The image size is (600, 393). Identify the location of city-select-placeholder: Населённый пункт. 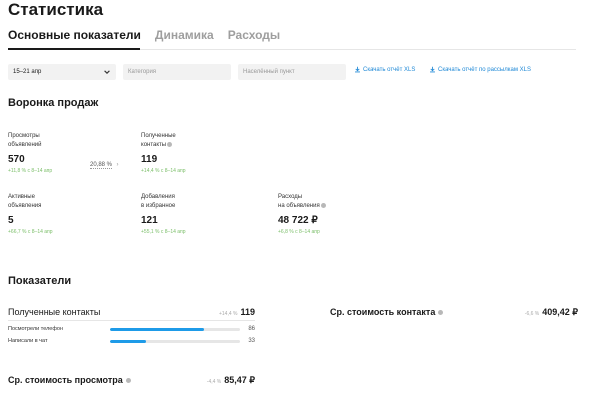
(269, 72).